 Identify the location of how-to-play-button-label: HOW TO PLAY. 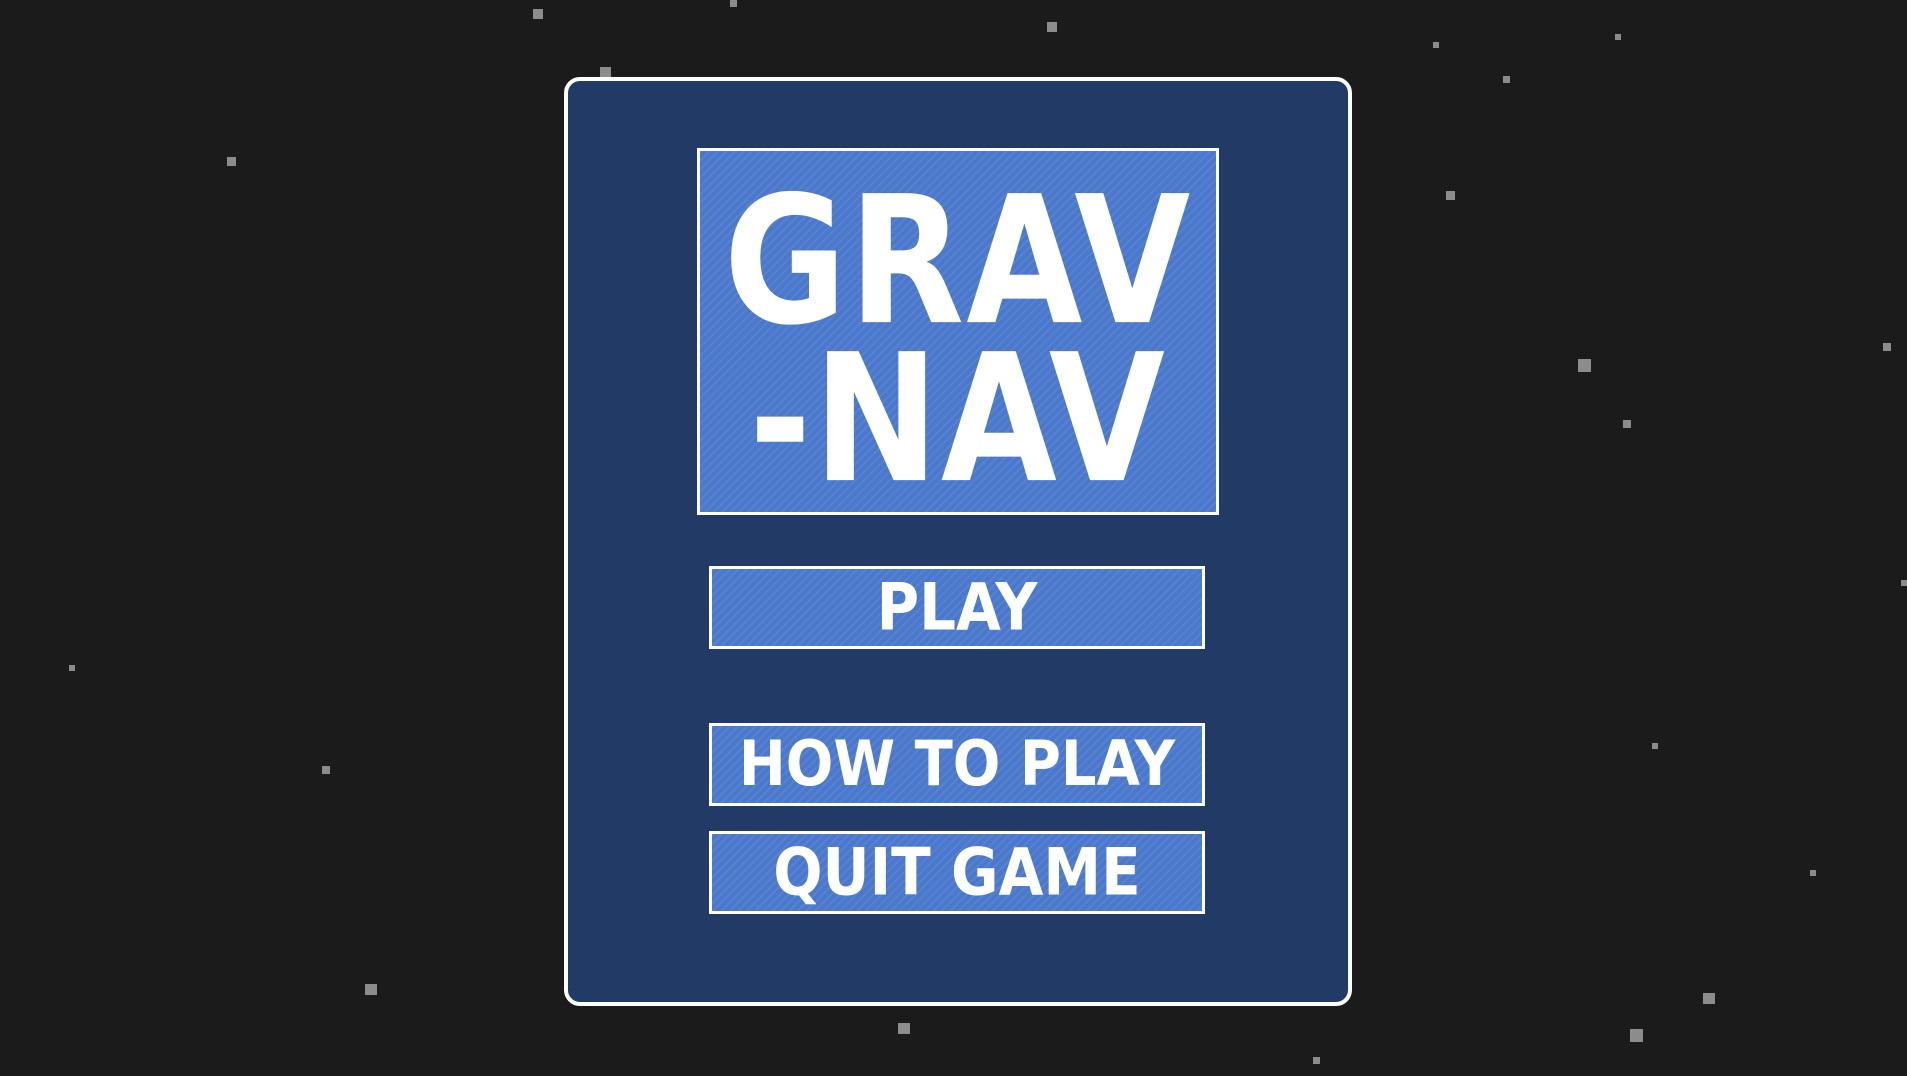
(957, 764).